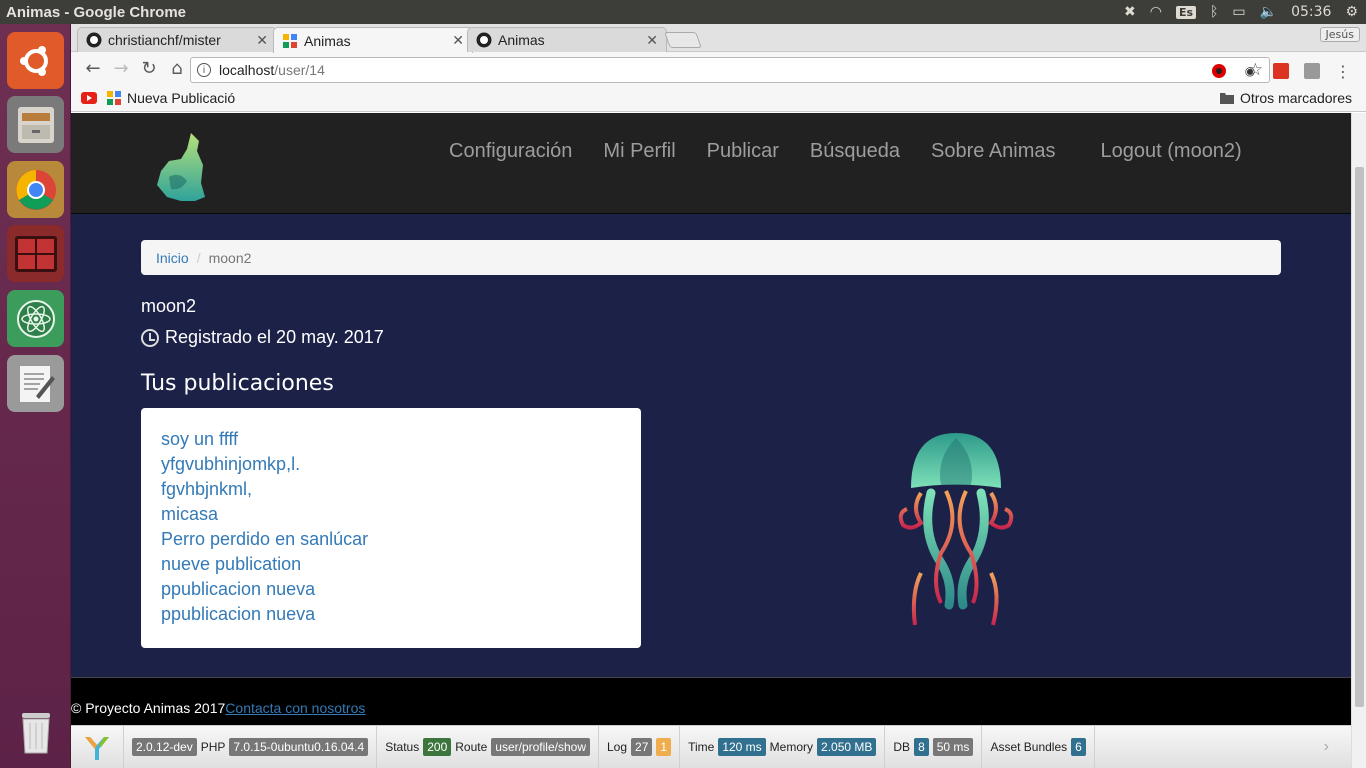 The image size is (1366, 768). What do you see at coordinates (1281, 71) in the screenshot?
I see `extension-pdf-icon` at bounding box center [1281, 71].